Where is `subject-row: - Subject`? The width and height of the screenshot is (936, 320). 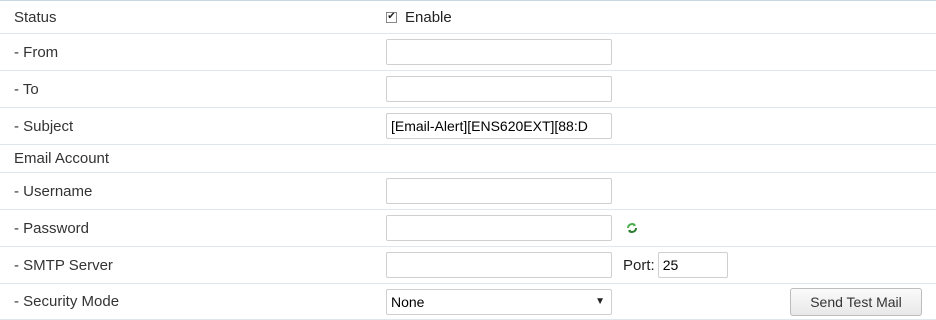 subject-row: - Subject is located at coordinates (468, 126).